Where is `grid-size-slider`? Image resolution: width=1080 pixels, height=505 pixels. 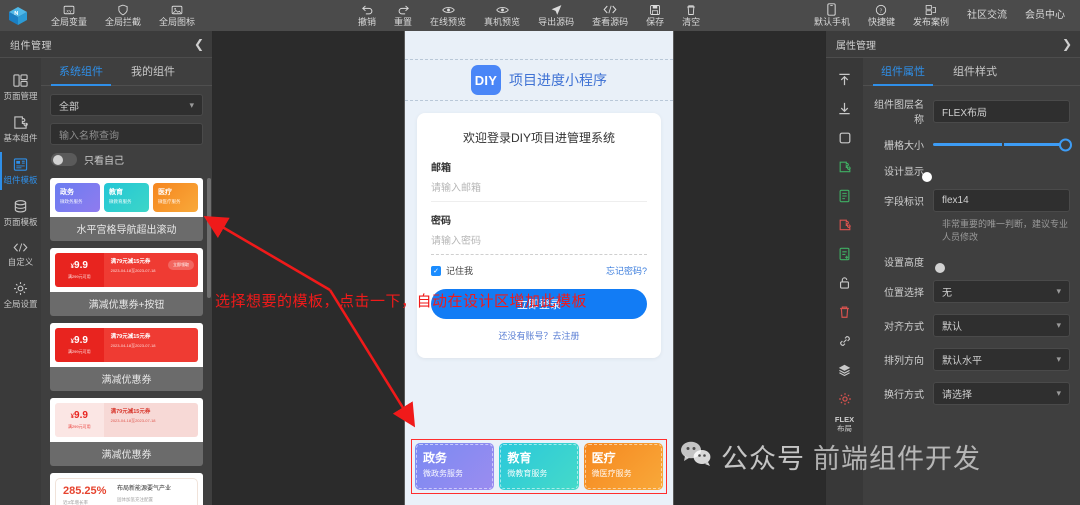
grid-size-slider is located at coordinates (1002, 145).